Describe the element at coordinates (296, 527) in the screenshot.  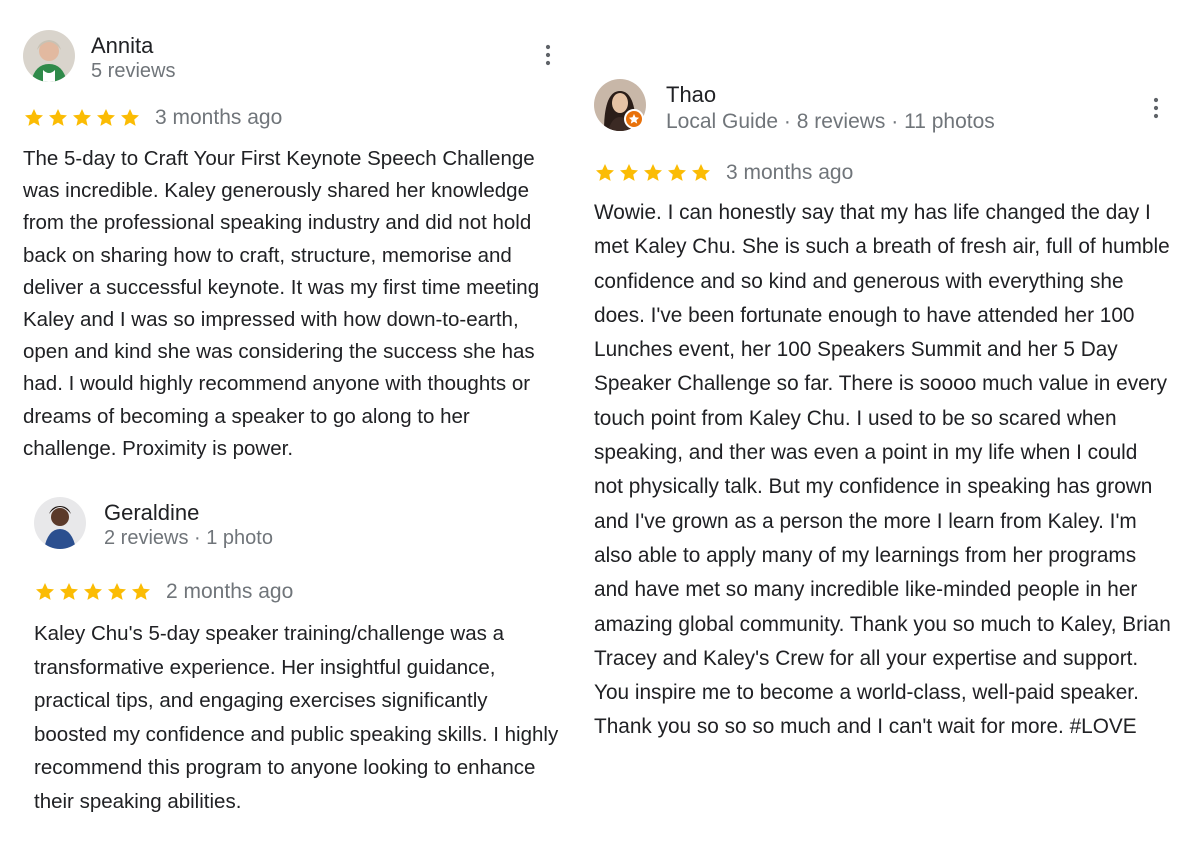
I see `review-header: Geraldine 2 reviews · 1 photo` at that location.